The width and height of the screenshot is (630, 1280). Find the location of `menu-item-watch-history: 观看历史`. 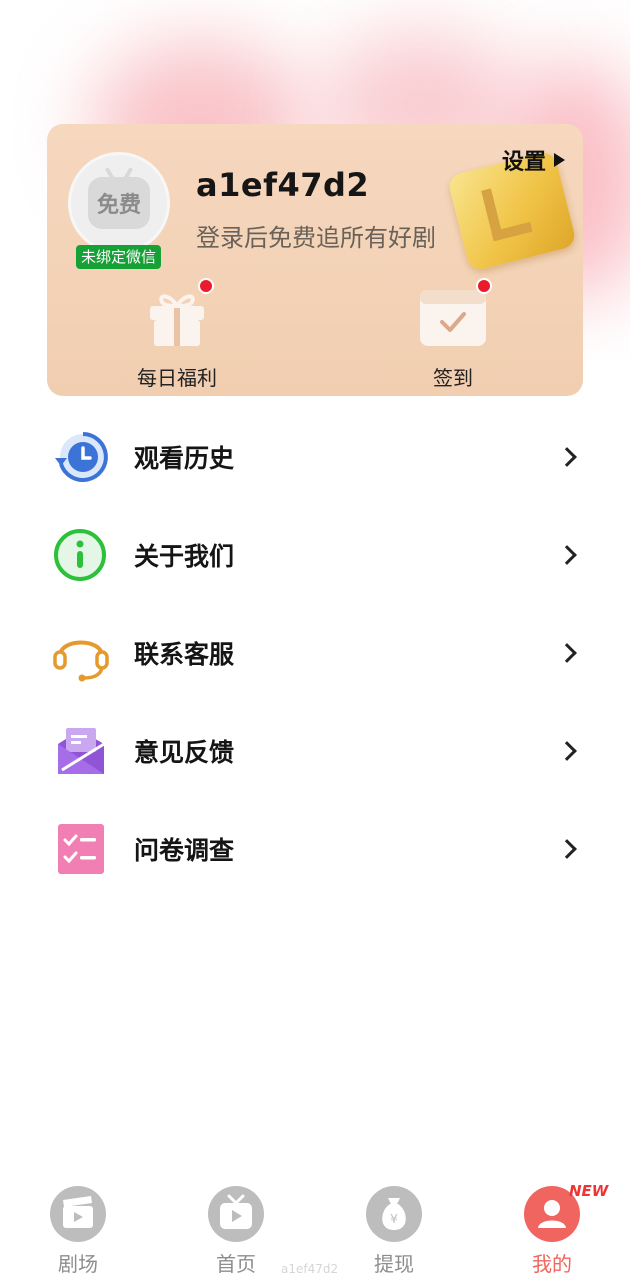

menu-item-watch-history: 观看历史 is located at coordinates (315, 457).